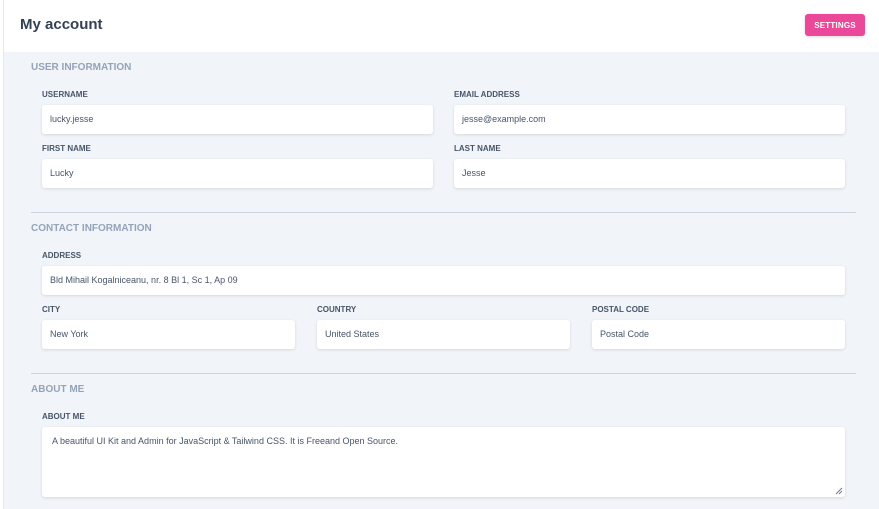 The height and width of the screenshot is (509, 879). Describe the element at coordinates (168, 334) in the screenshot. I see `city-input: New York` at that location.